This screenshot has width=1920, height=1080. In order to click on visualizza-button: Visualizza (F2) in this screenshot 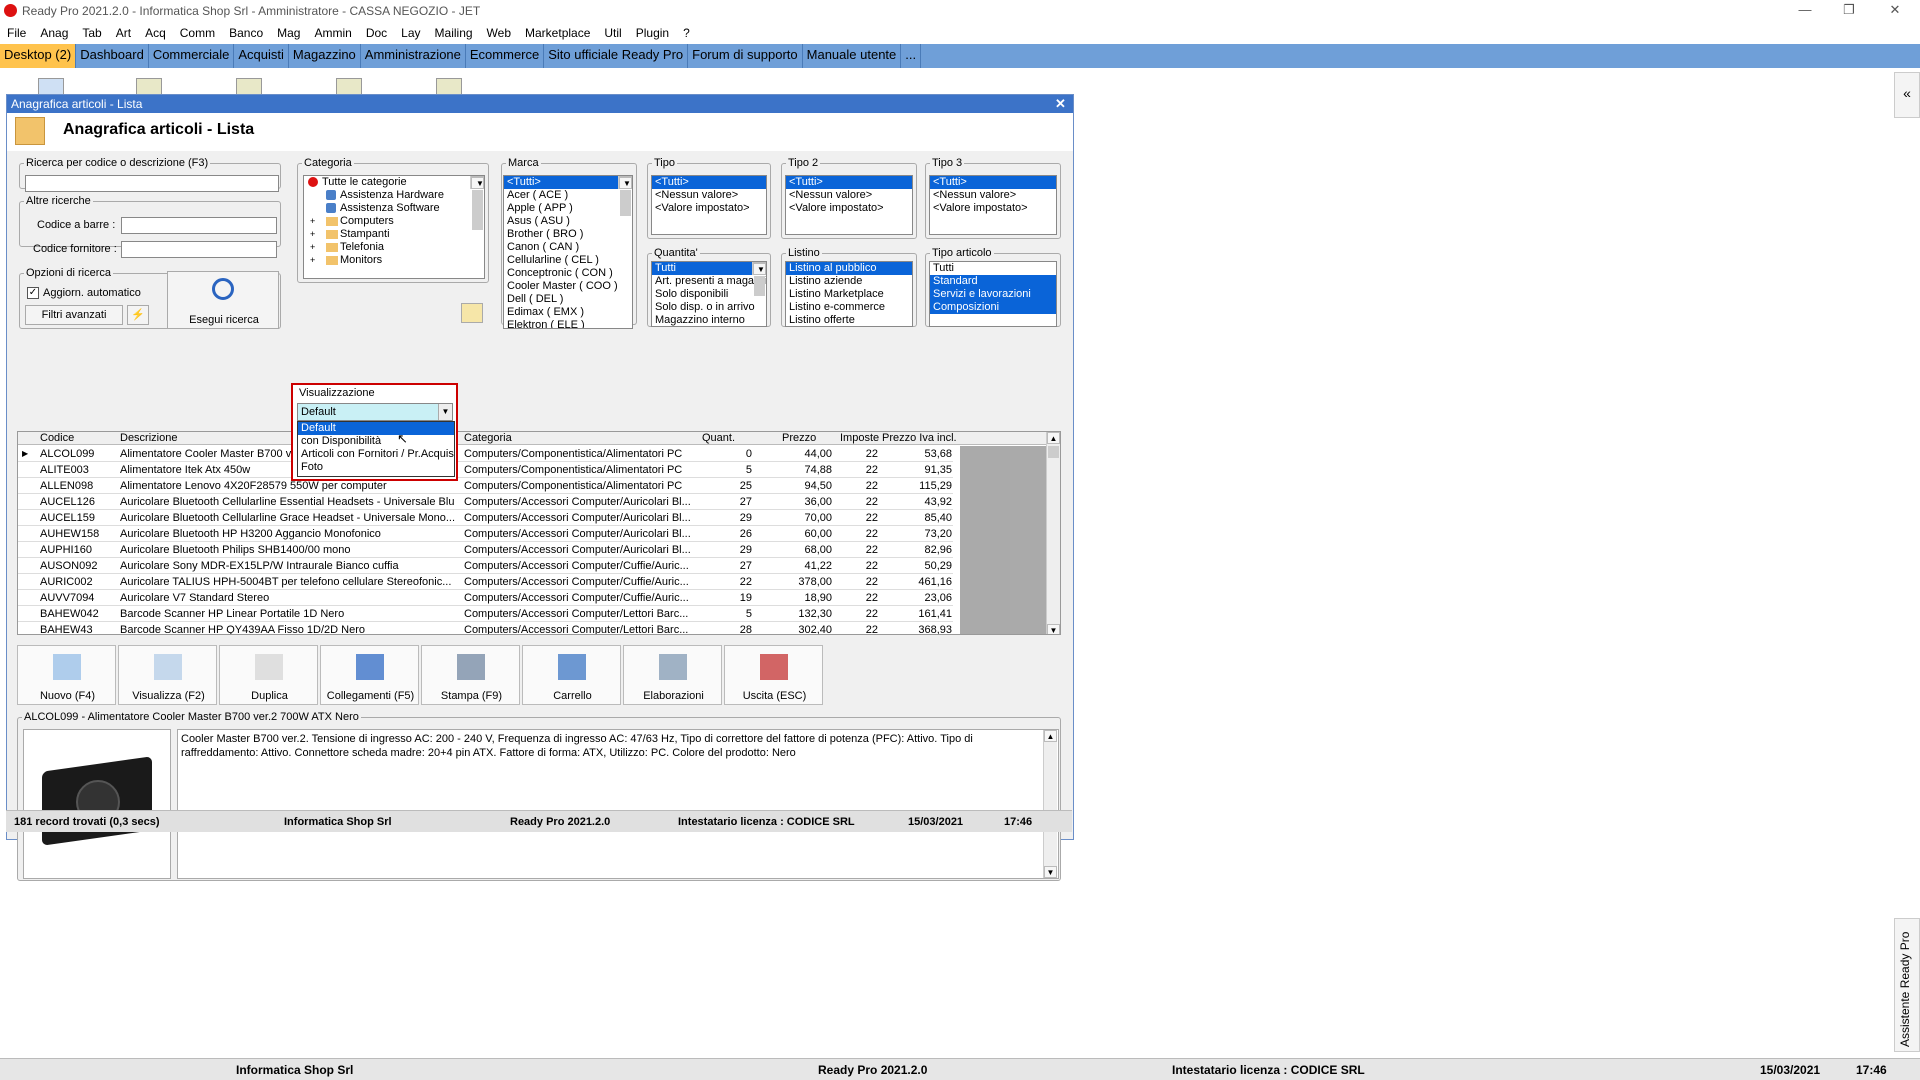, I will do `click(167, 675)`.